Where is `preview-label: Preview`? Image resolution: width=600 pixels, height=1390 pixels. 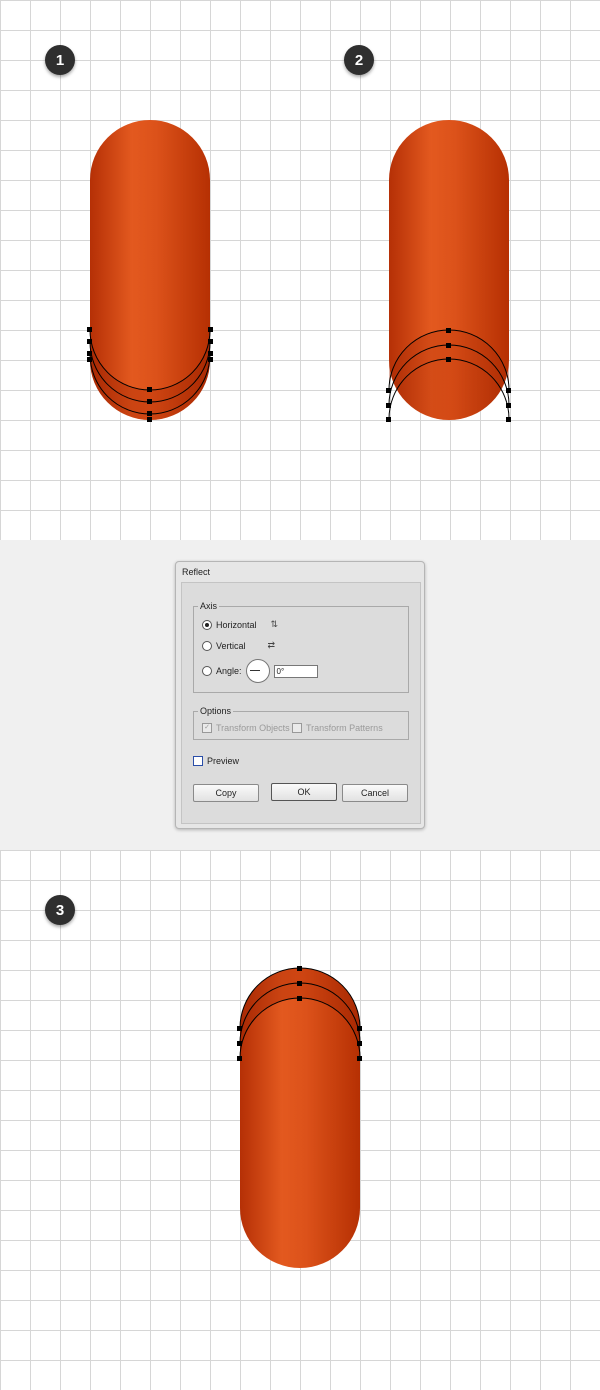
preview-label: Preview is located at coordinates (223, 761).